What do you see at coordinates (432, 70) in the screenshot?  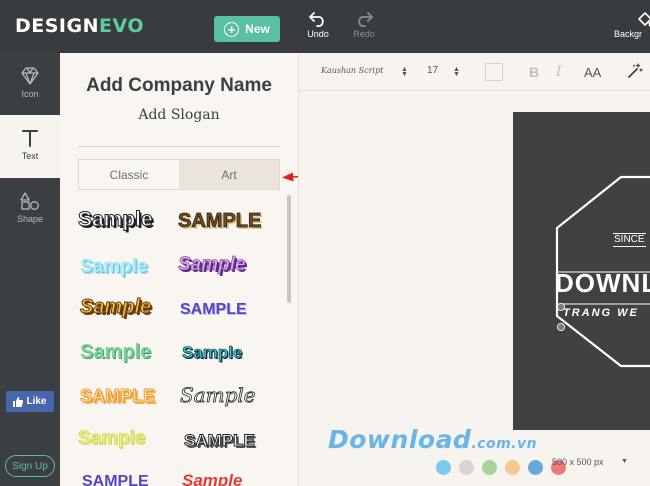 I see `font-size-select: 17` at bounding box center [432, 70].